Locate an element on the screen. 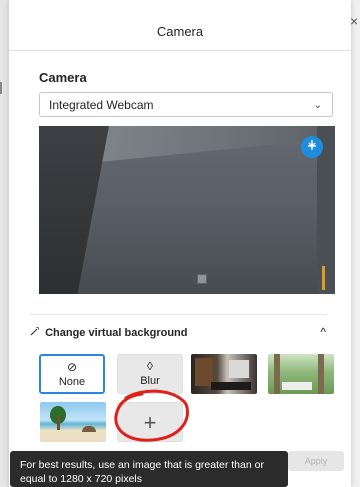 The image size is (360, 487). dialog-title: Camera is located at coordinates (180, 31).